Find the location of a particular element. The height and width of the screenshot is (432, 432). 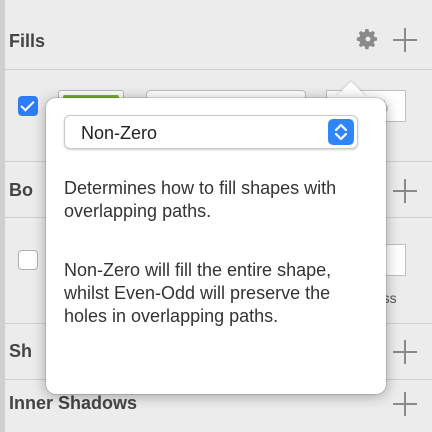

popover-arrow-joint is located at coordinates (351, 107).